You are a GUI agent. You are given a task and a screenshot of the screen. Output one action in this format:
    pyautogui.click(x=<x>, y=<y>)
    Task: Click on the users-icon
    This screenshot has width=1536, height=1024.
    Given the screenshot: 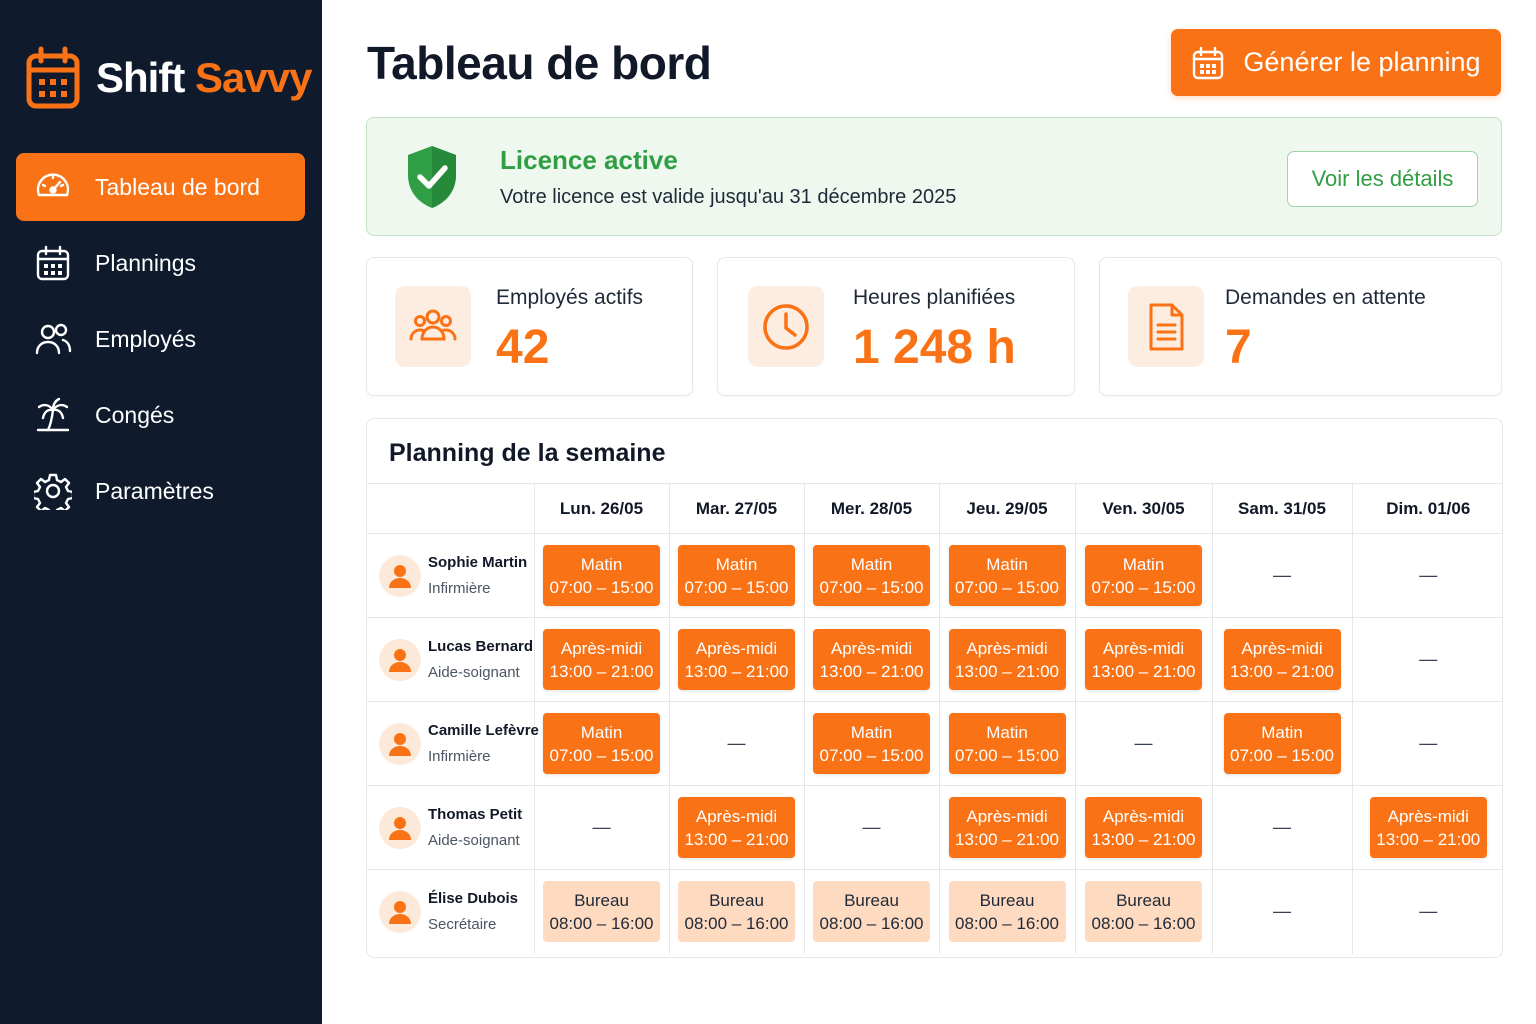 What is the action you would take?
    pyautogui.click(x=433, y=324)
    